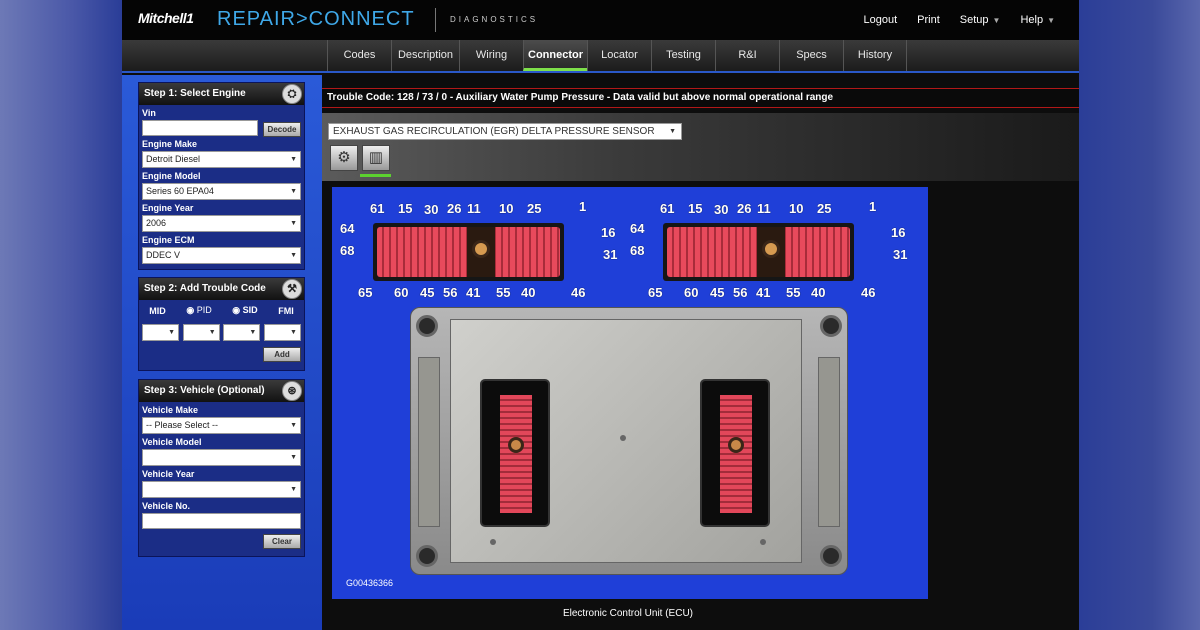 The width and height of the screenshot is (1200, 630). What do you see at coordinates (359, 55) in the screenshot?
I see `tab-codes: Codes` at bounding box center [359, 55].